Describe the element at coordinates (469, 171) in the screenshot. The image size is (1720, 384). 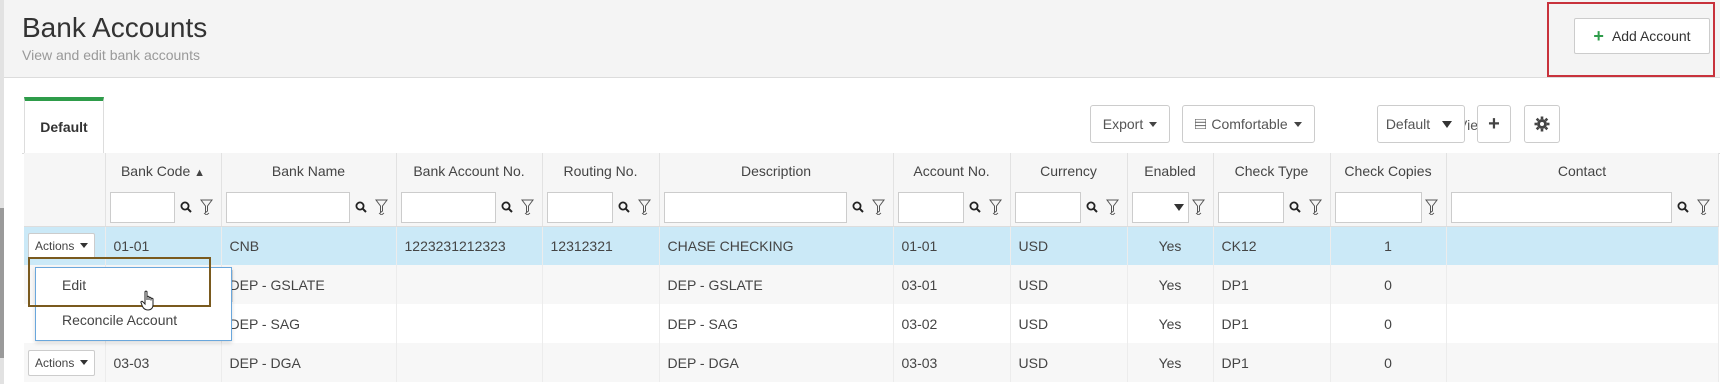
I see `column-header-bank-account-no: Bank Account No.` at that location.